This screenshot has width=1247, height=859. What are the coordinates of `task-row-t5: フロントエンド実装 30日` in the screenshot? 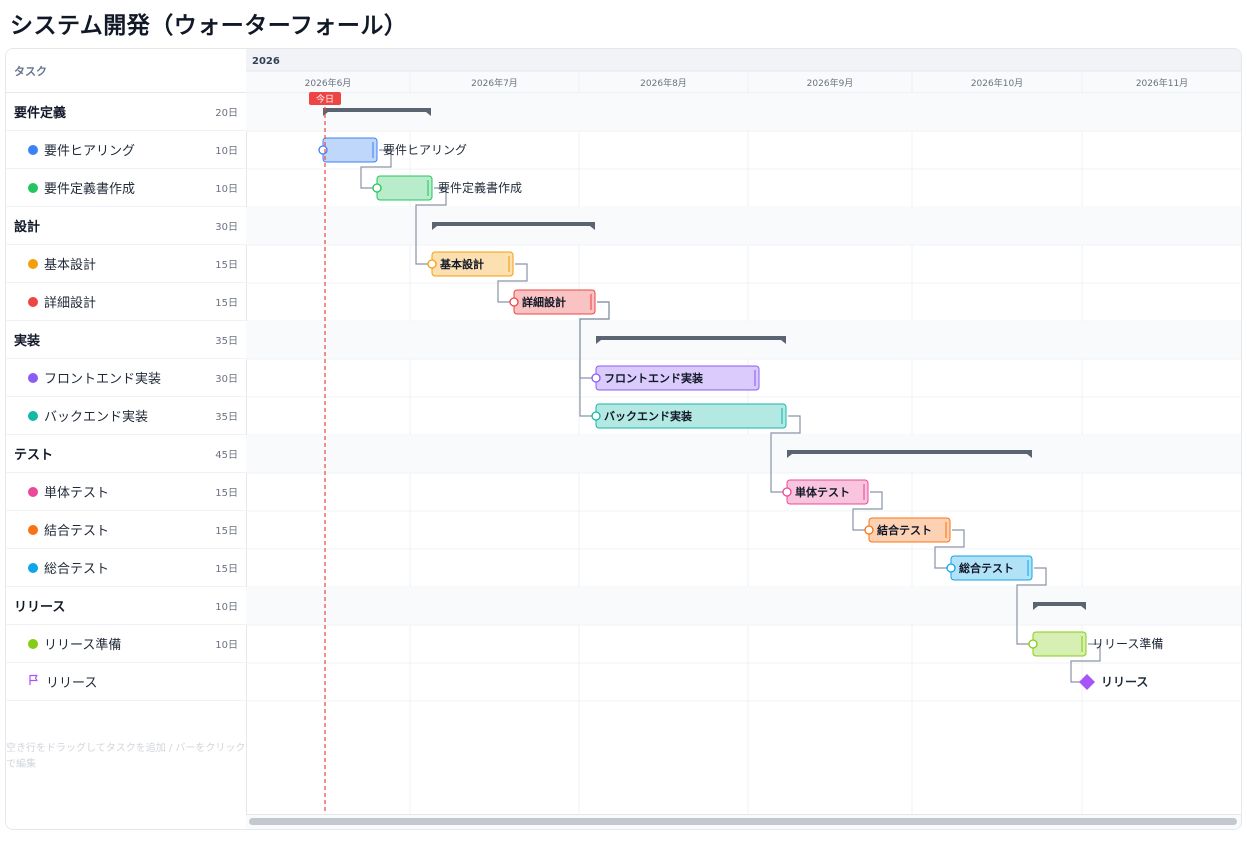 It's located at (126, 378).